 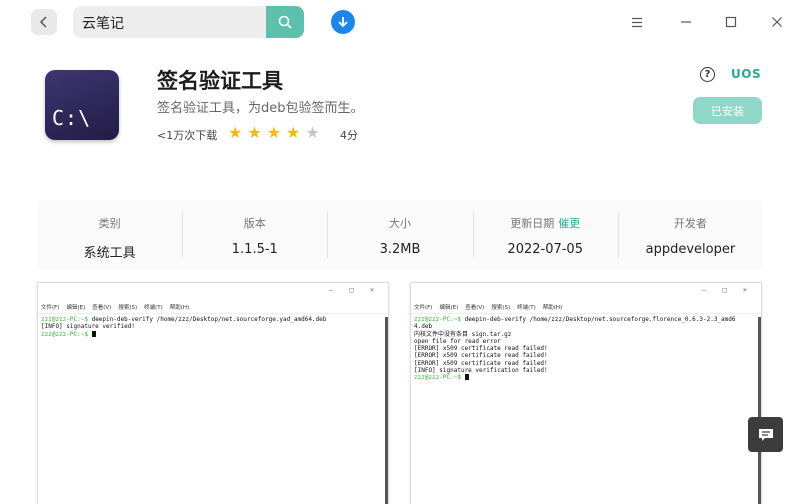 What do you see at coordinates (254, 249) in the screenshot?
I see `version-value: 1.1.5-1` at bounding box center [254, 249].